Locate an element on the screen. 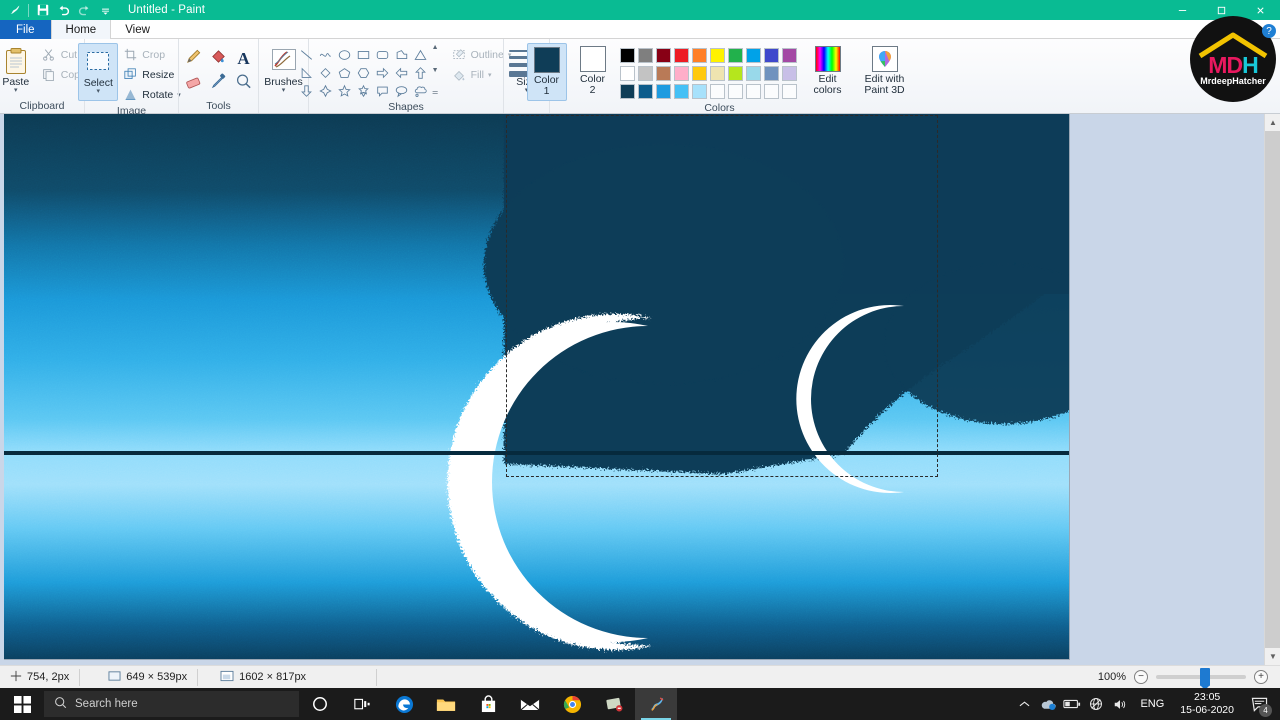 This screenshot has width=1280, height=720. edge-icon is located at coordinates (404, 704).